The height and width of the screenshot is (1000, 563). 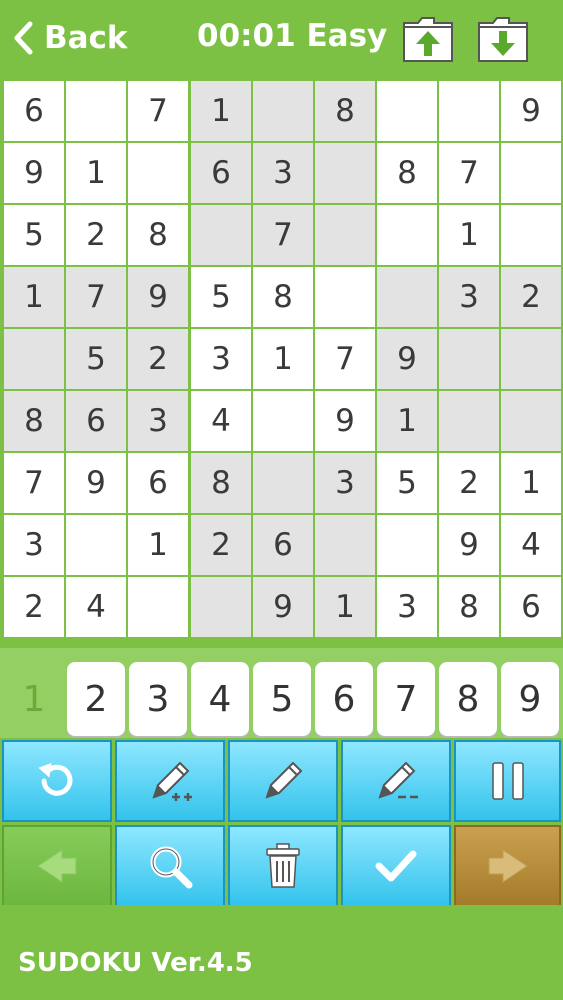 I want to click on download-button, so click(x=503, y=39).